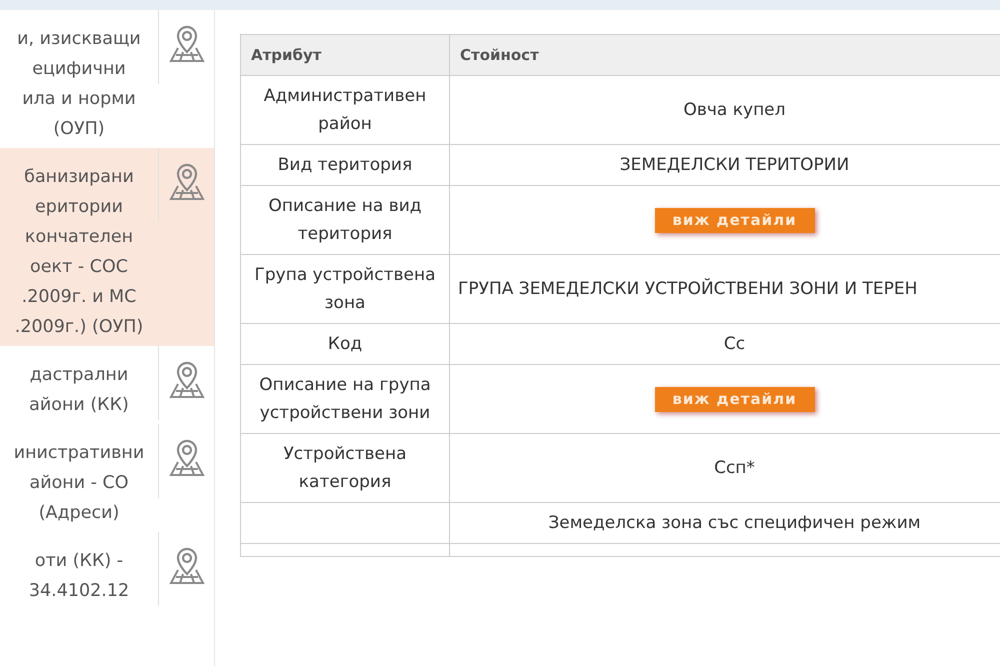  What do you see at coordinates (345, 165) in the screenshot?
I see `table-cell: Вид територия` at bounding box center [345, 165].